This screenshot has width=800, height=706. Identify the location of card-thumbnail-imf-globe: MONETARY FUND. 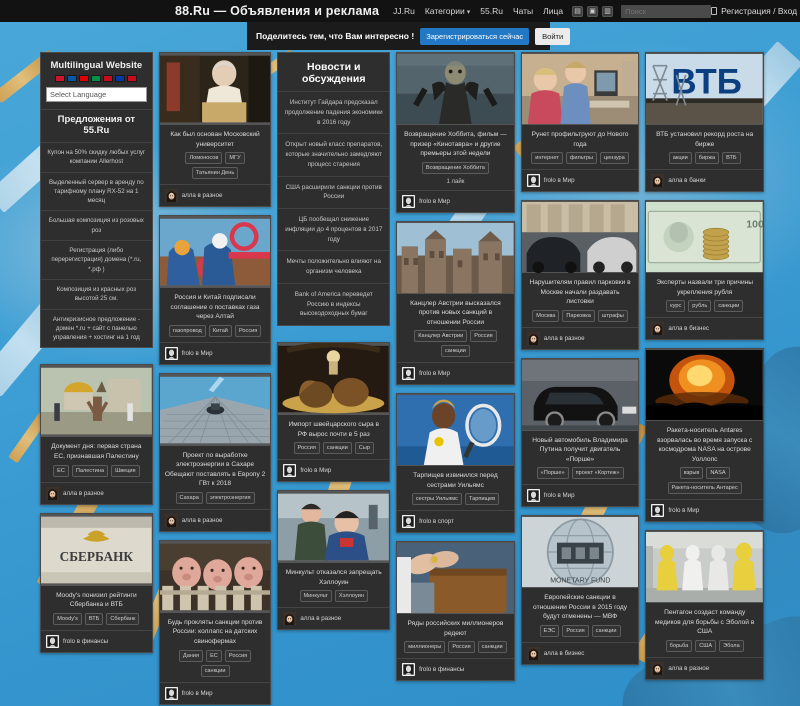
(580, 552).